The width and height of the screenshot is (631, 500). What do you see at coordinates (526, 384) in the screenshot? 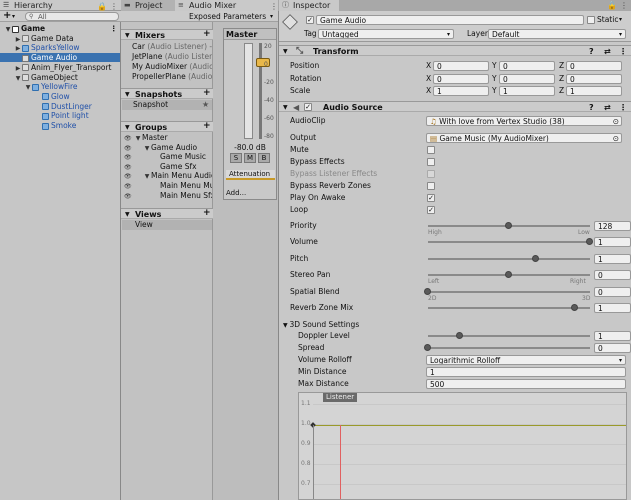
I see `max-distance-field: 500` at bounding box center [526, 384].